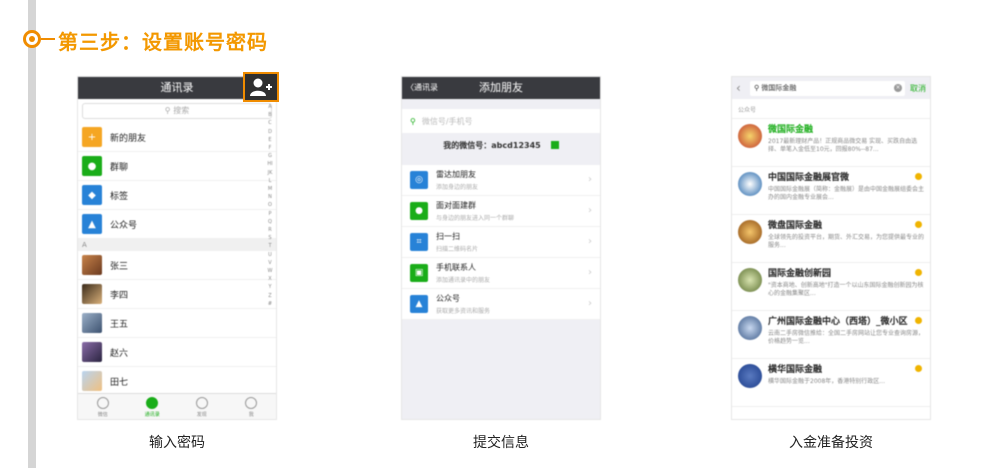 This screenshot has height=468, width=1002. What do you see at coordinates (898, 87) in the screenshot?
I see `clear-icon: ×` at bounding box center [898, 87].